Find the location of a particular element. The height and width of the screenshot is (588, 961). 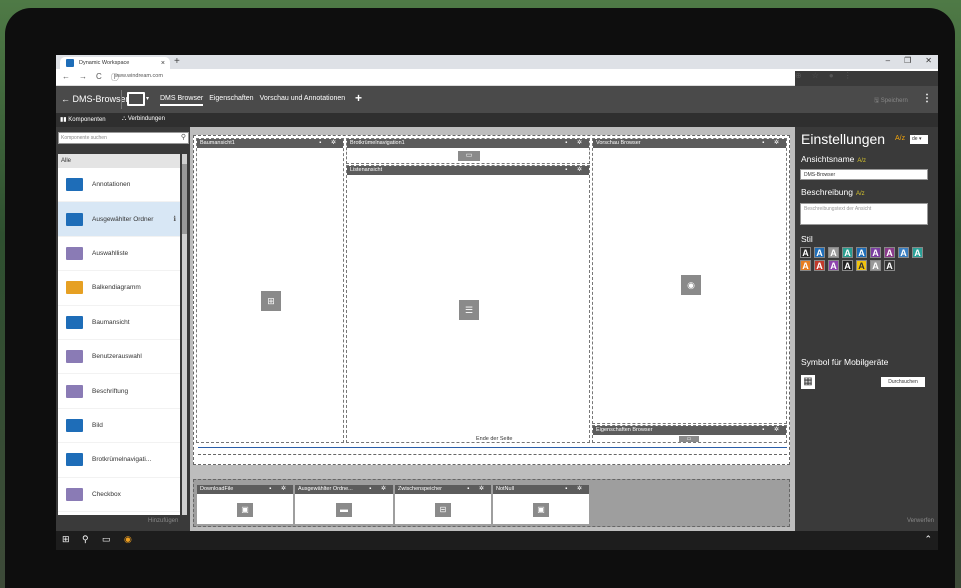

mobile-grid-icon: ▦ is located at coordinates (808, 382).